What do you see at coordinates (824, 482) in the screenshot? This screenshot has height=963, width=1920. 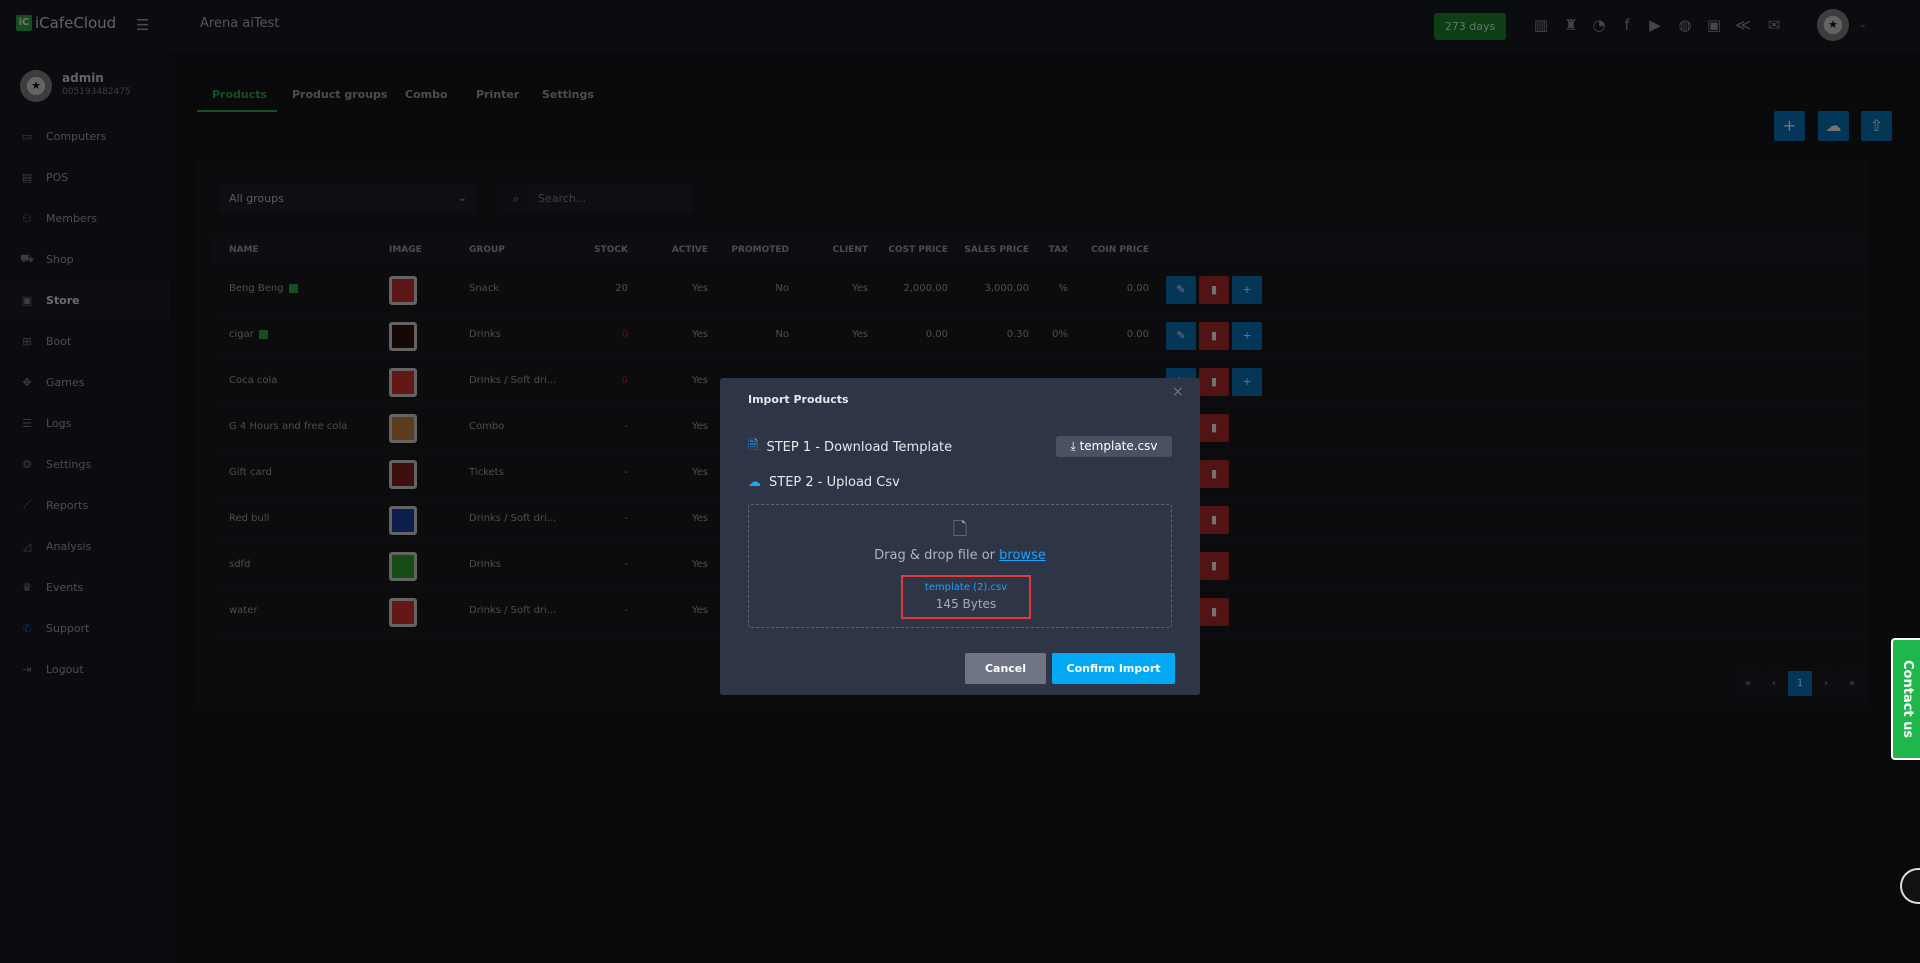 I see `step2-label: ☁ STEP 2 - Upload Csv` at bounding box center [824, 482].